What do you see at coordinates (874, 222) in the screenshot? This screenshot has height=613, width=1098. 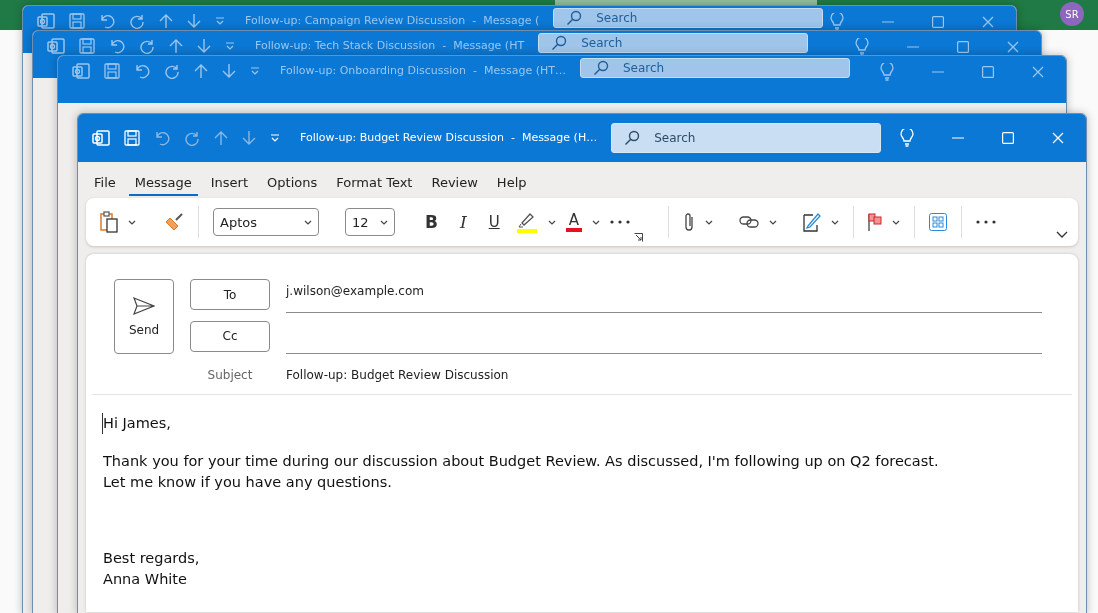 I see `flag-icon` at bounding box center [874, 222].